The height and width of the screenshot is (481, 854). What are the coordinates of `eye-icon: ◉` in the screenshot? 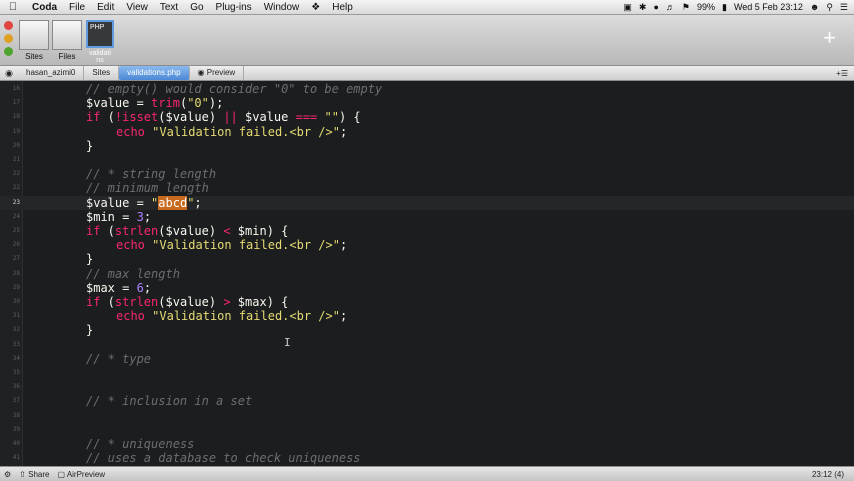 It's located at (9, 73).